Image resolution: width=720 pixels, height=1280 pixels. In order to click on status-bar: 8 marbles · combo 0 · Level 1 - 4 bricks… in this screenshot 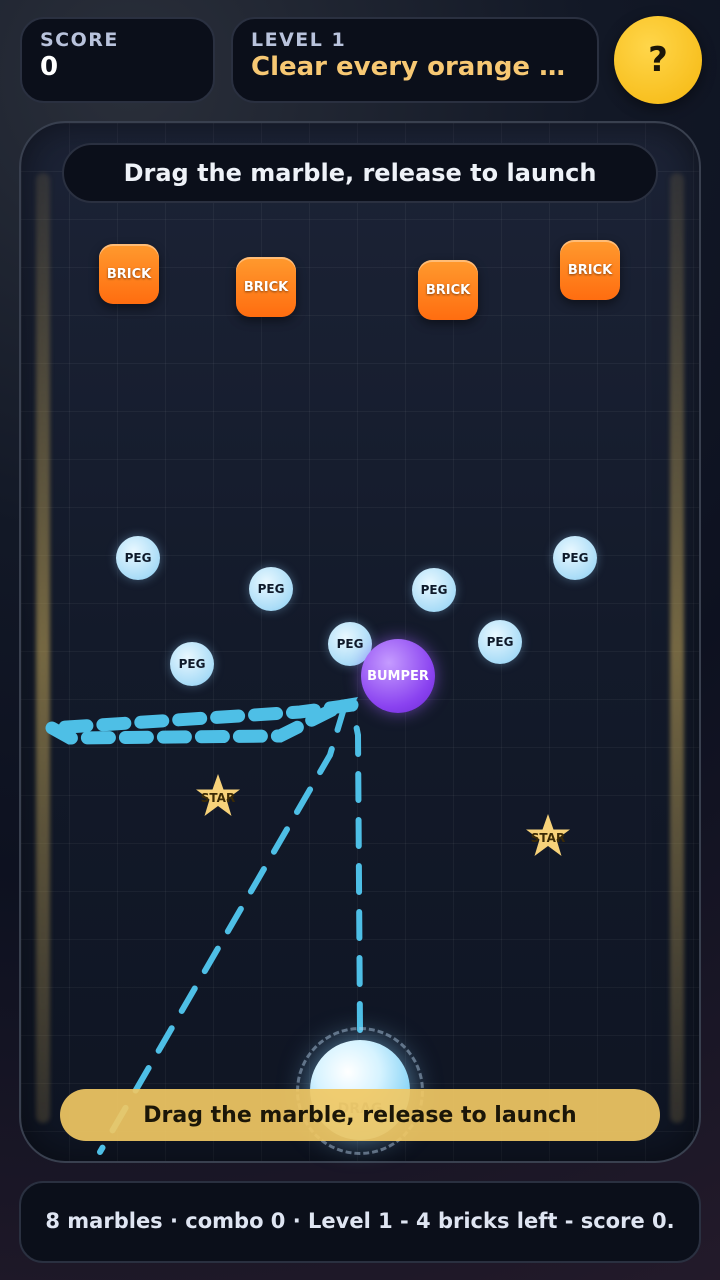, I will do `click(360, 1222)`.